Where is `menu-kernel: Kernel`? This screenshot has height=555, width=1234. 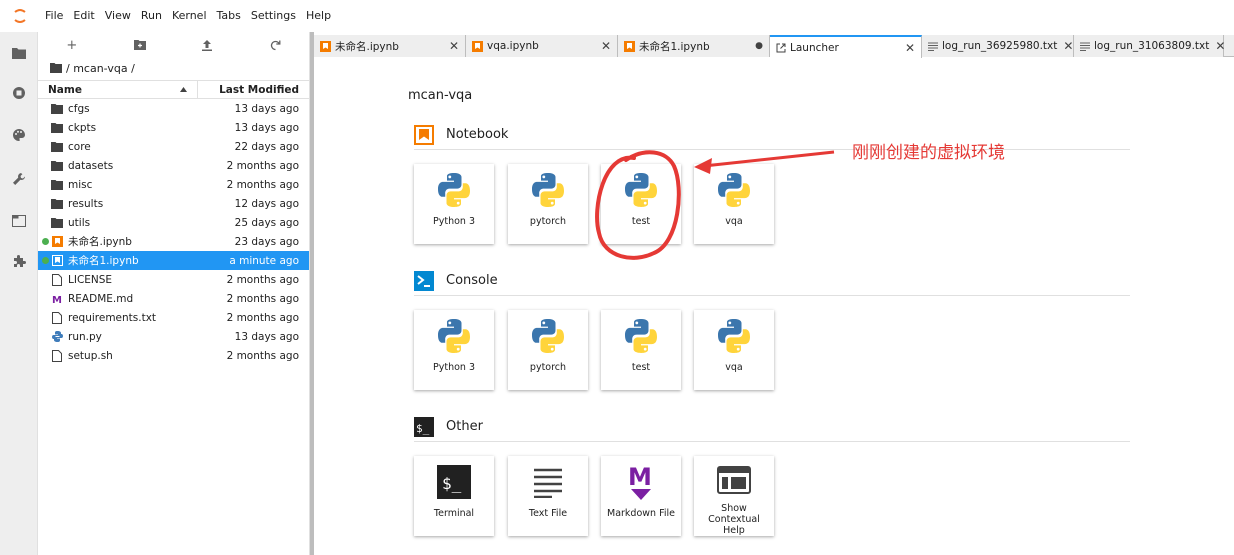 menu-kernel: Kernel is located at coordinates (189, 16).